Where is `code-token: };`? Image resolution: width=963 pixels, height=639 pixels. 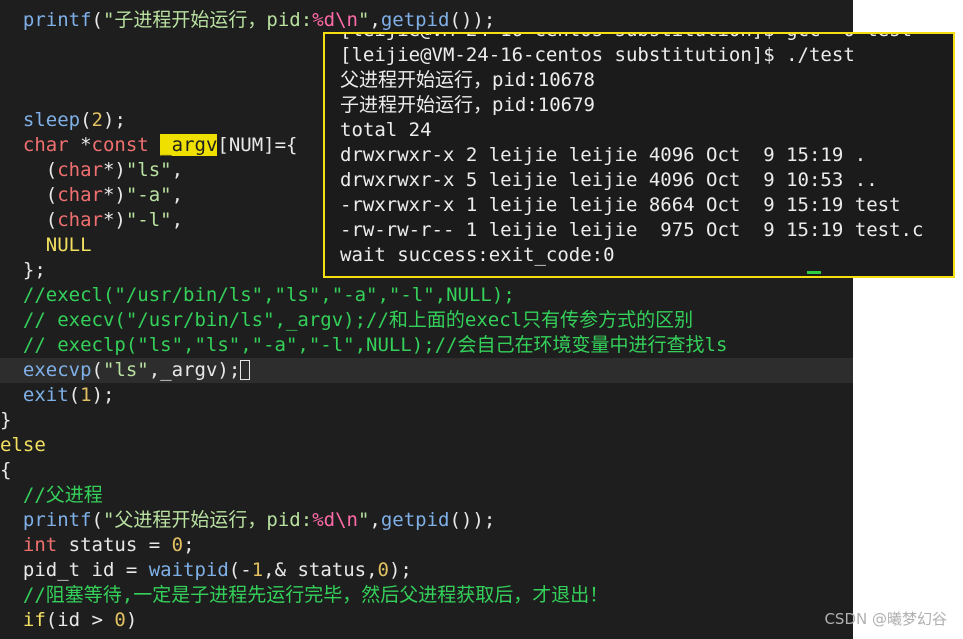 code-token: }; is located at coordinates (23, 270).